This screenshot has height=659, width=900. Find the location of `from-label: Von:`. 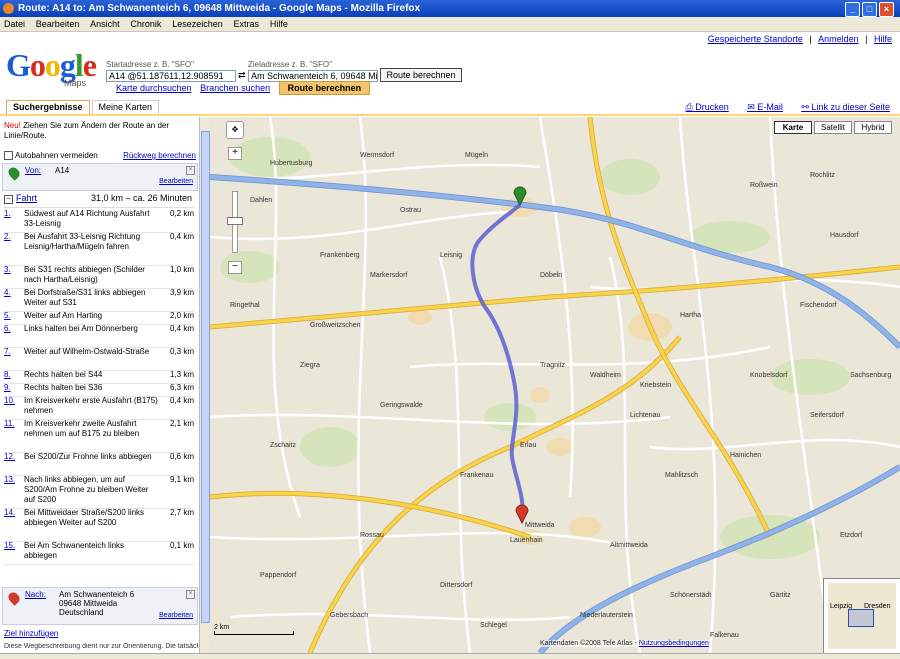

from-label: Von: is located at coordinates (33, 170).